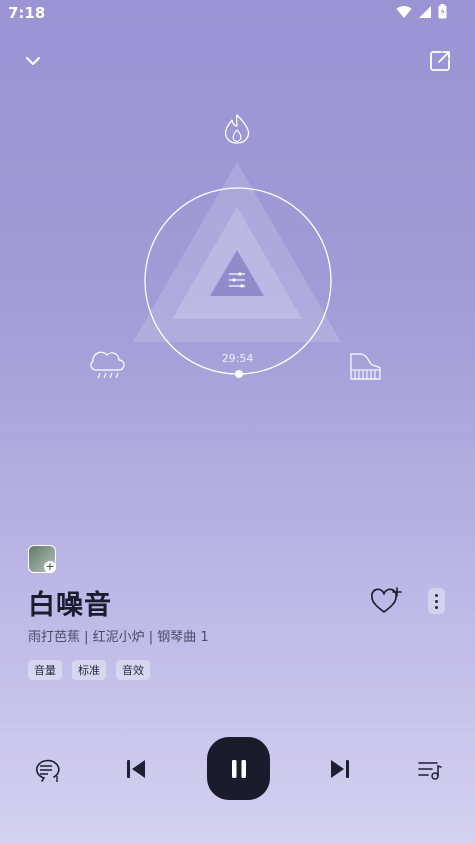  I want to click on pause-icon, so click(238, 768).